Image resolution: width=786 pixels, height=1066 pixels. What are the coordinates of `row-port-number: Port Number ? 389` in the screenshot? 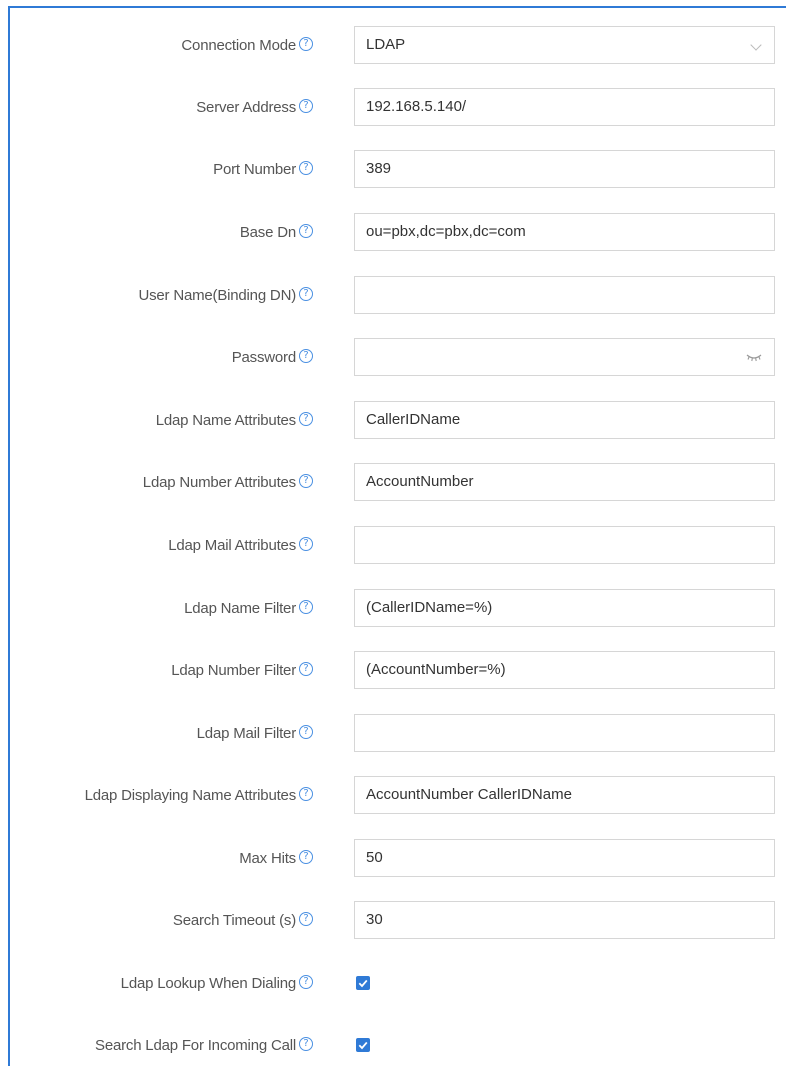 It's located at (393, 169).